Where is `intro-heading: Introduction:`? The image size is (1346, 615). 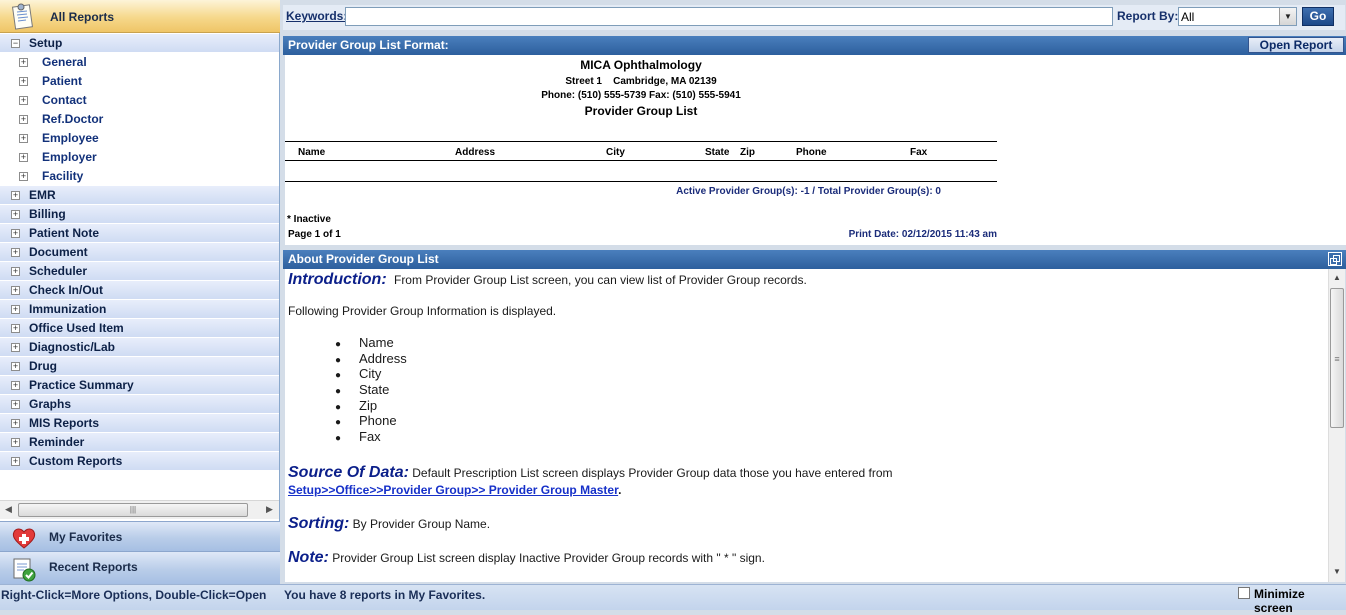
intro-heading: Introduction: is located at coordinates (337, 279).